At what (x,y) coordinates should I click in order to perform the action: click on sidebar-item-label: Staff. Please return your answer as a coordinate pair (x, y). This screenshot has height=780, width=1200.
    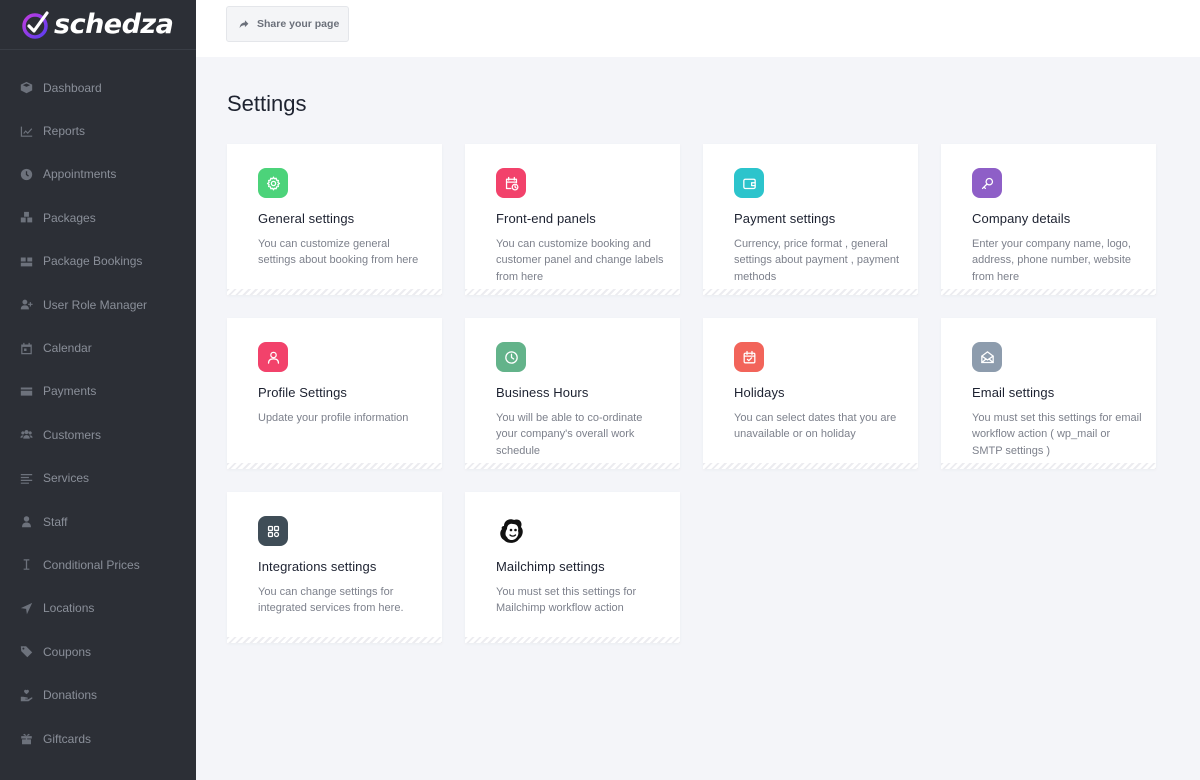
    Looking at the image, I should click on (55, 521).